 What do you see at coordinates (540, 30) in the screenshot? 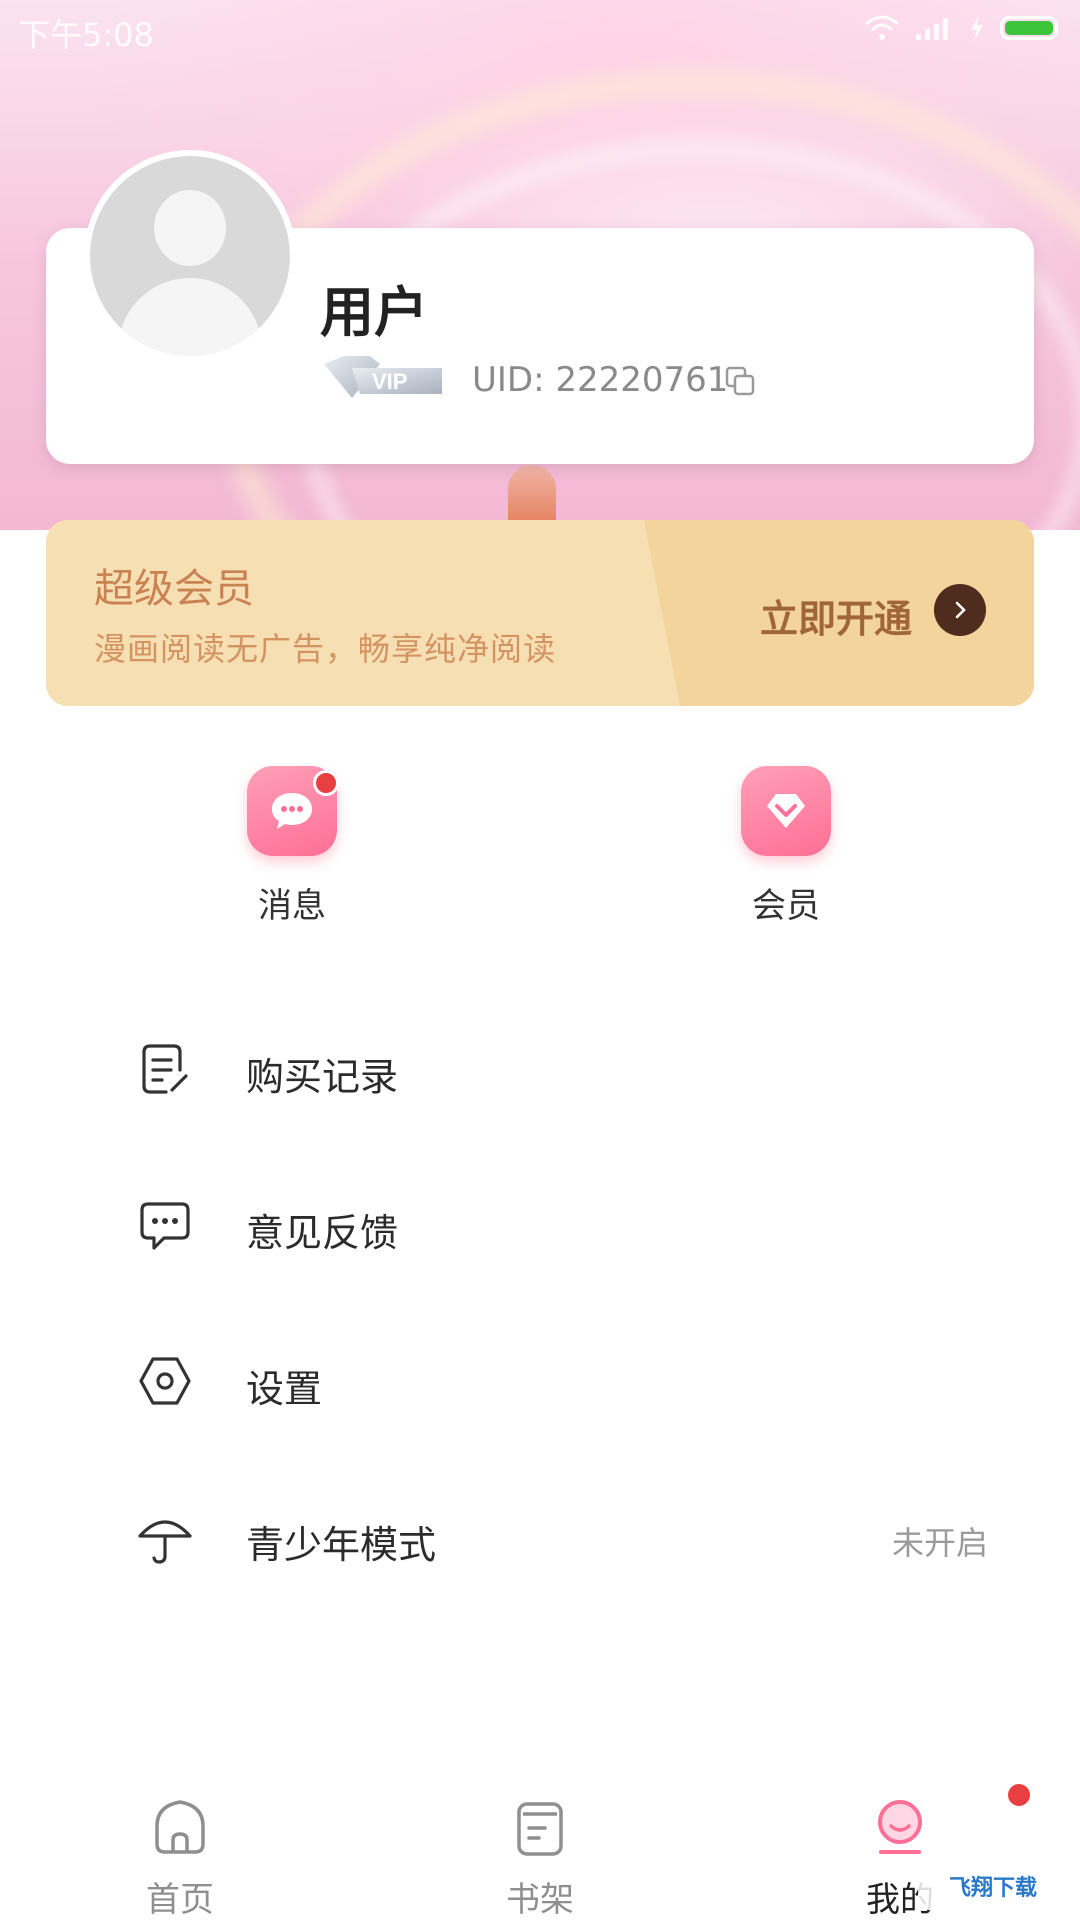
I see `status-bar: 下午5:08` at bounding box center [540, 30].